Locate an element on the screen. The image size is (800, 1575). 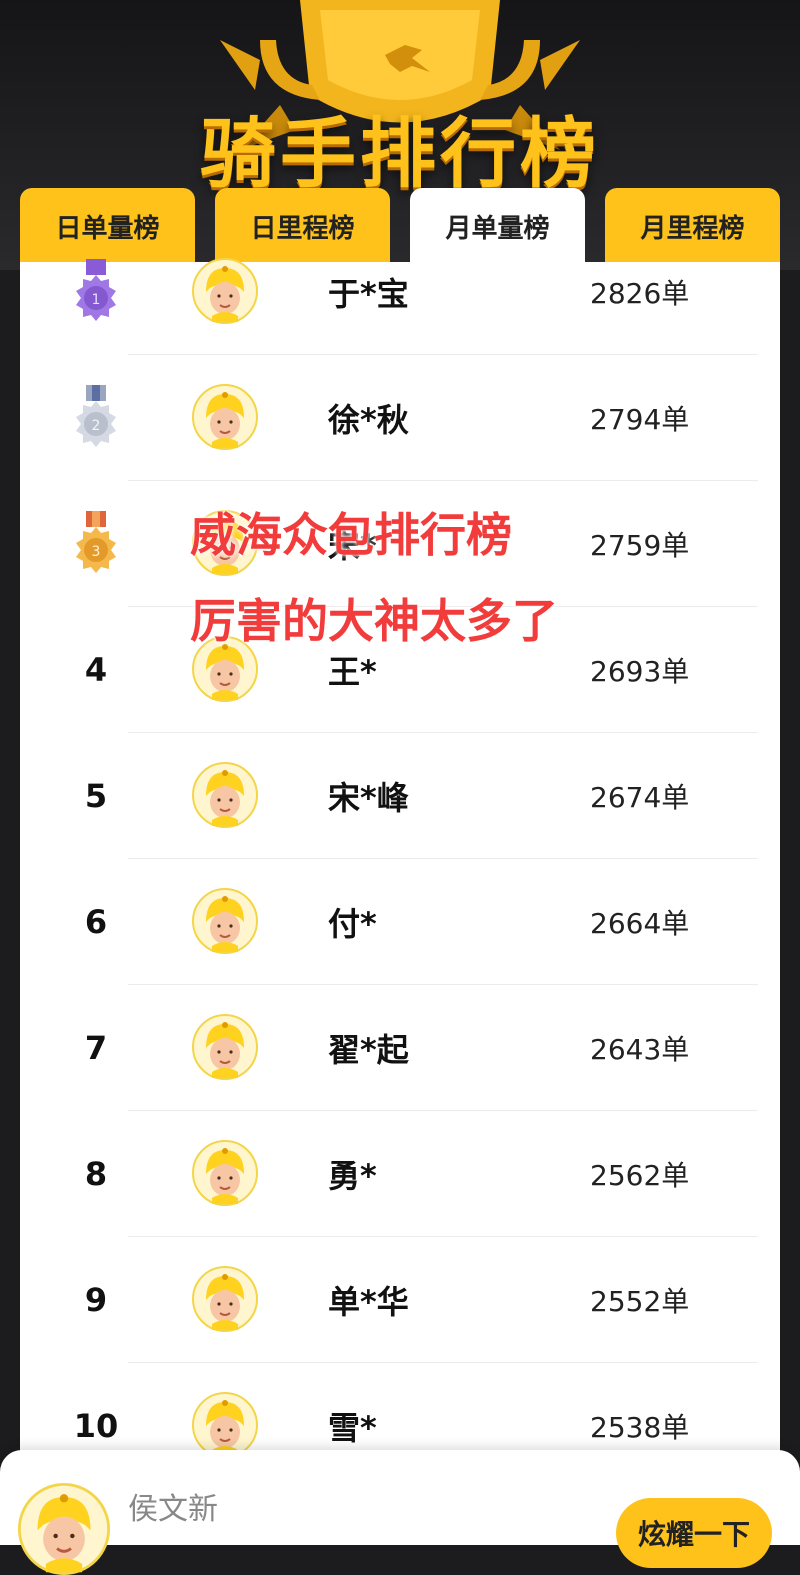
bronze-medal-icon: 3 is located at coordinates (96, 542).